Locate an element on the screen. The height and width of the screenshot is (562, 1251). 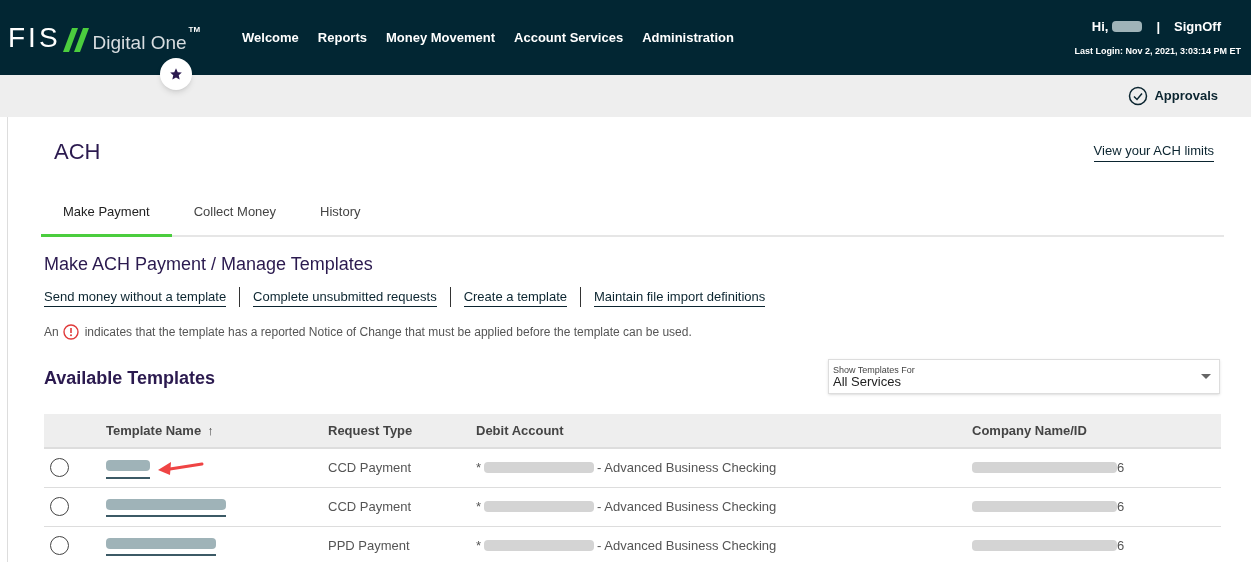
greeting: Hi, is located at coordinates (1100, 27).